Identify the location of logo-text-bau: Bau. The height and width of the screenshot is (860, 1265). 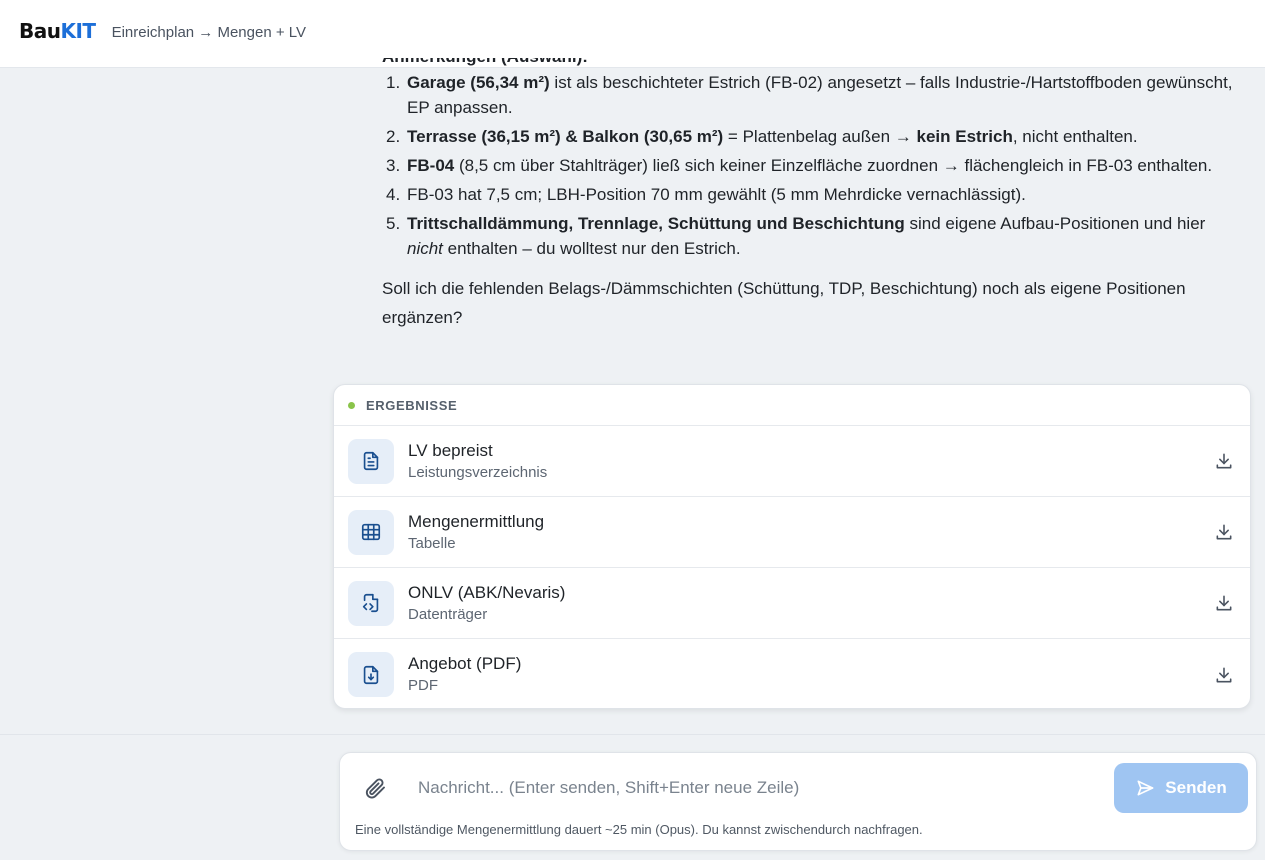
(40, 30).